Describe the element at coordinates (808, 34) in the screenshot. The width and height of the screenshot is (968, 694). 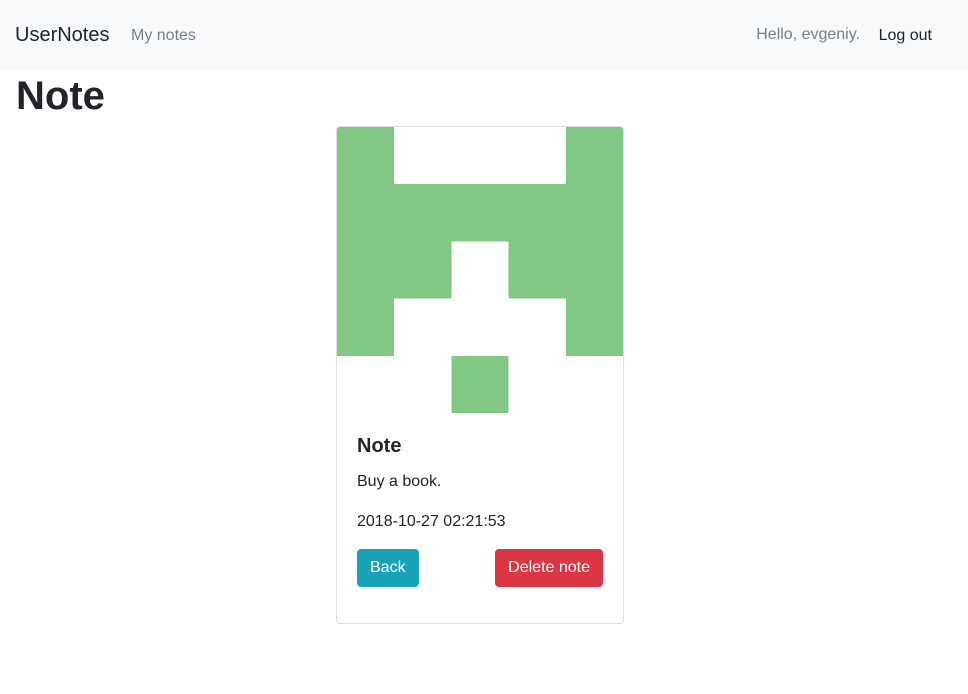
I see `user-greeting: Hello, evgeniy.` at that location.